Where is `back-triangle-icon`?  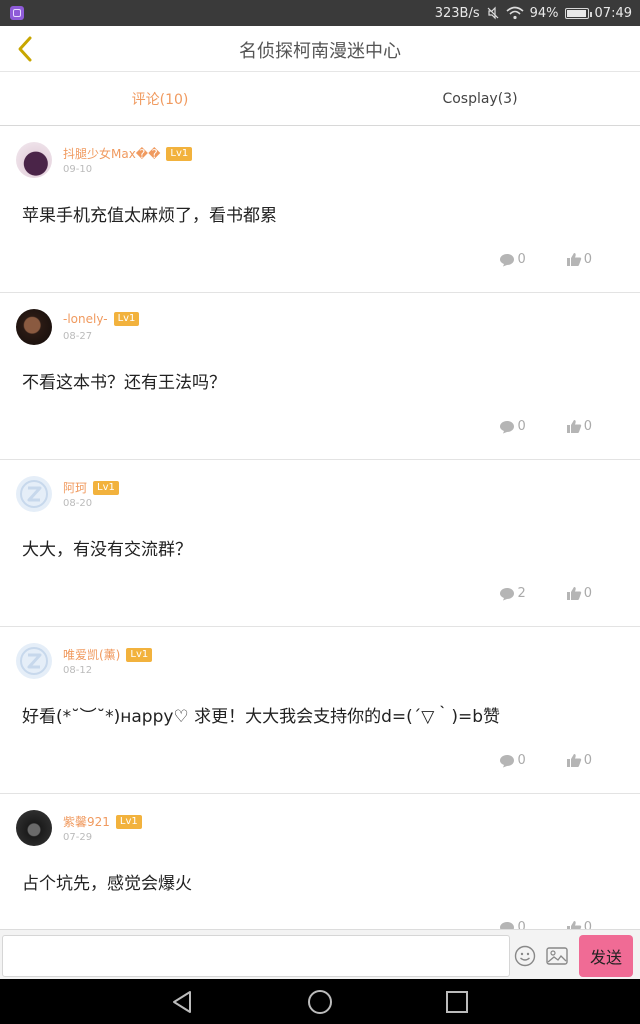 back-triangle-icon is located at coordinates (183, 1002).